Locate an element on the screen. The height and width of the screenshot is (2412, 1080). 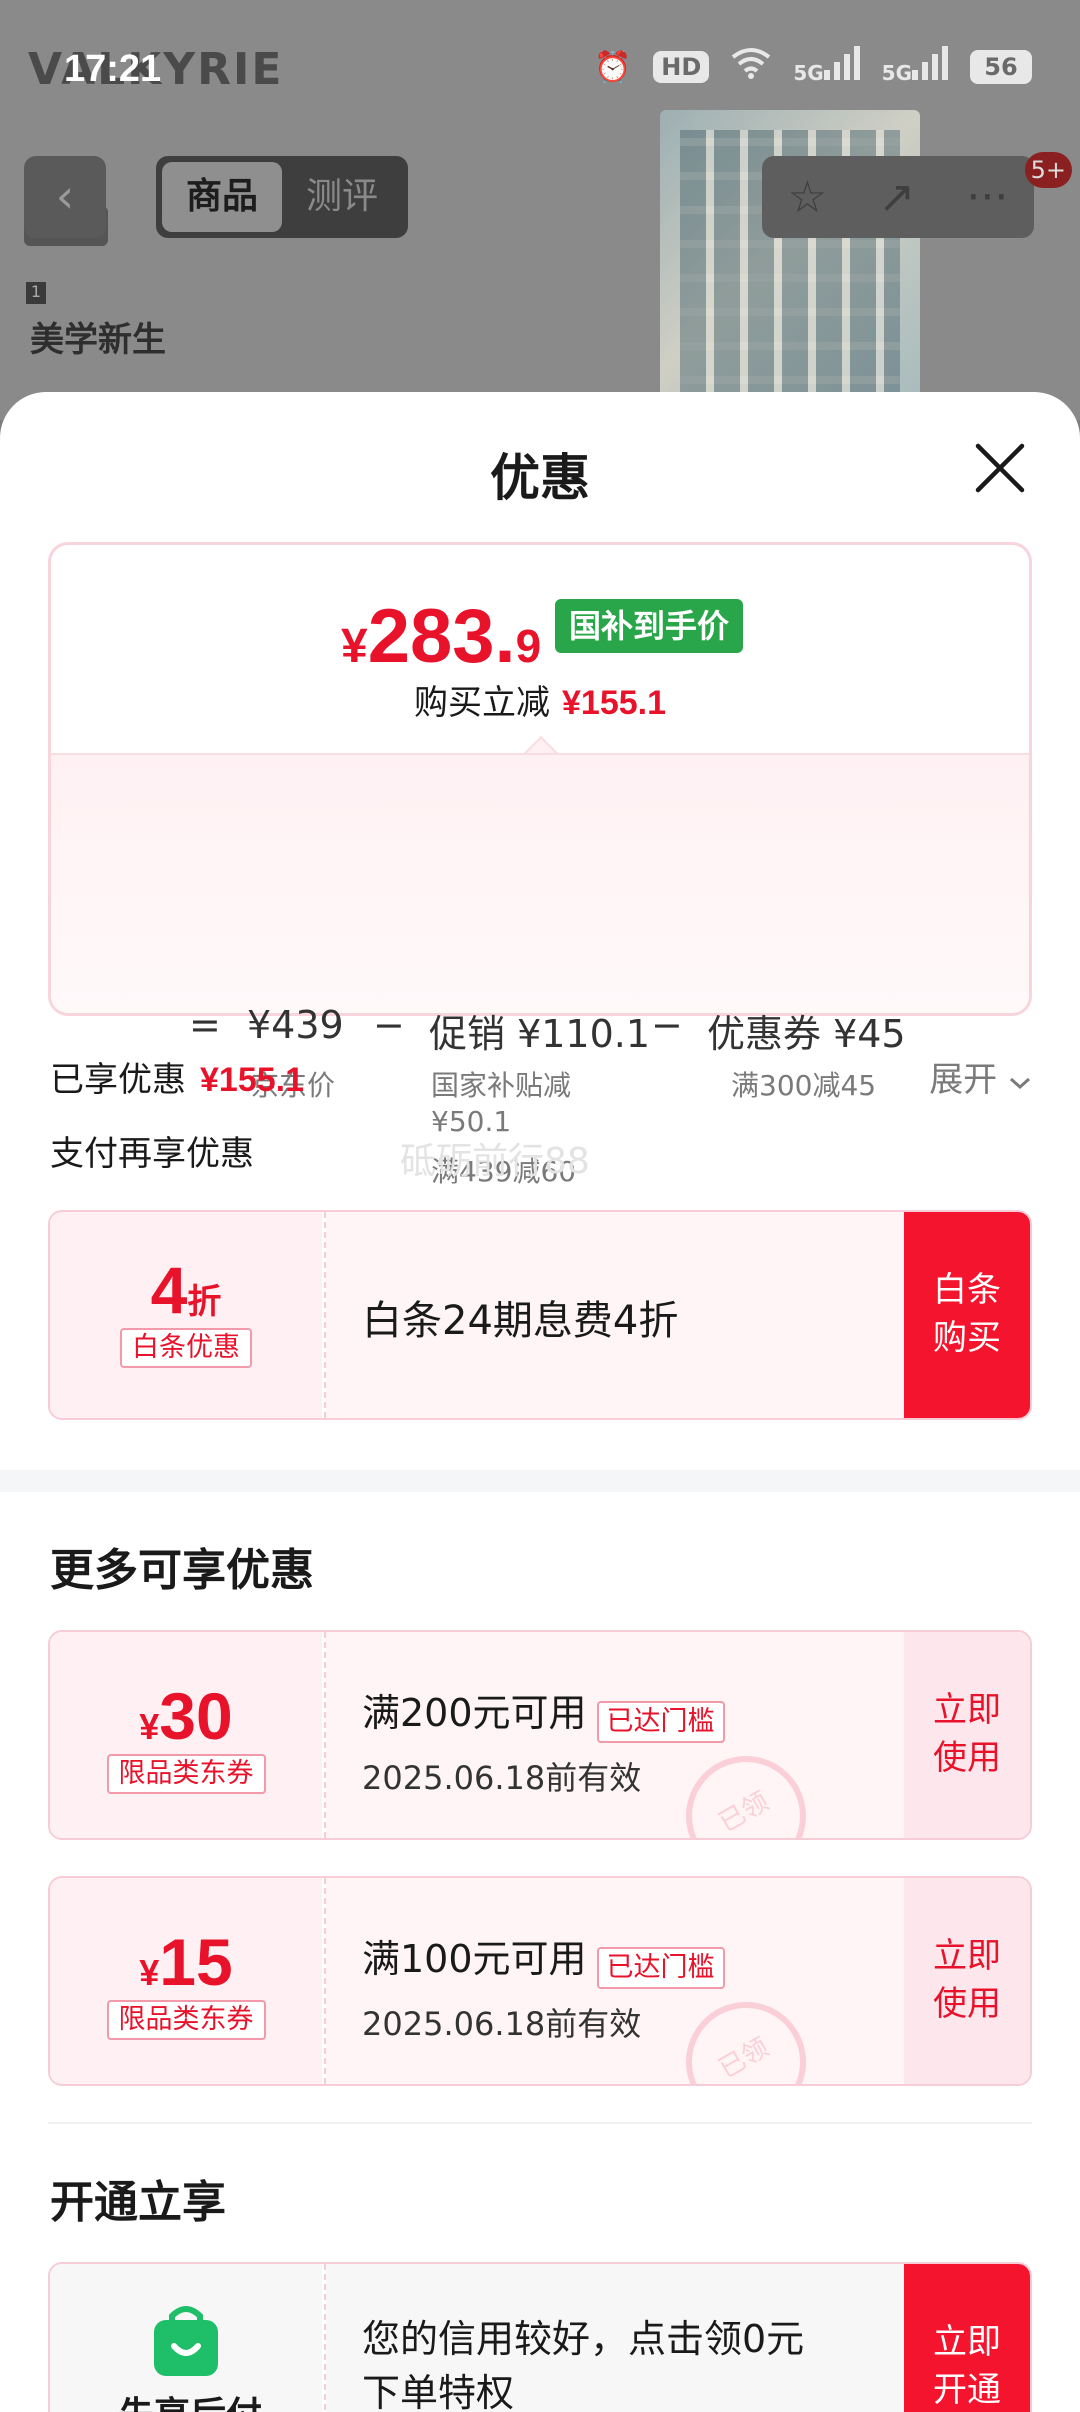
status-time: 17:21 is located at coordinates (113, 69).